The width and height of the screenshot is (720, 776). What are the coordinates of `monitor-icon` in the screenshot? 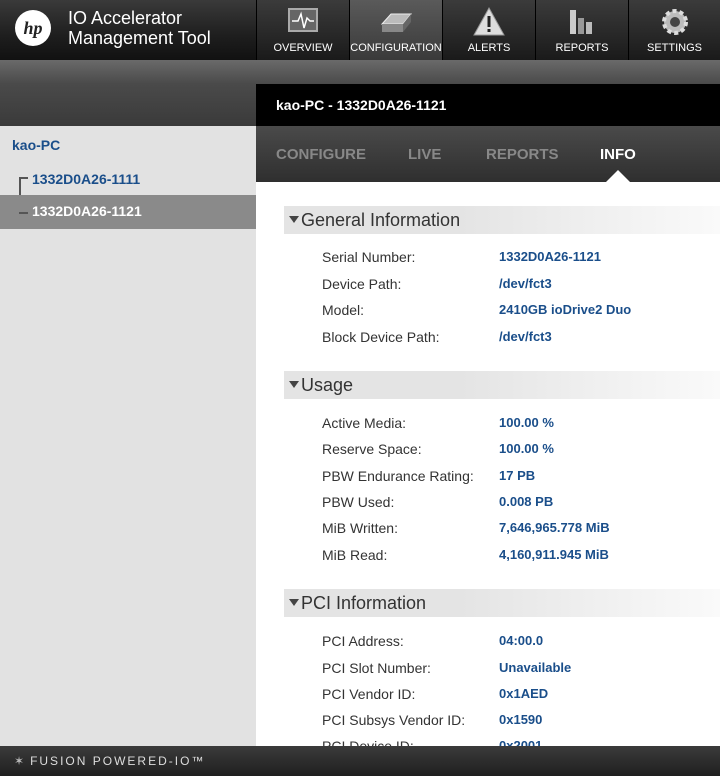 It's located at (303, 20).